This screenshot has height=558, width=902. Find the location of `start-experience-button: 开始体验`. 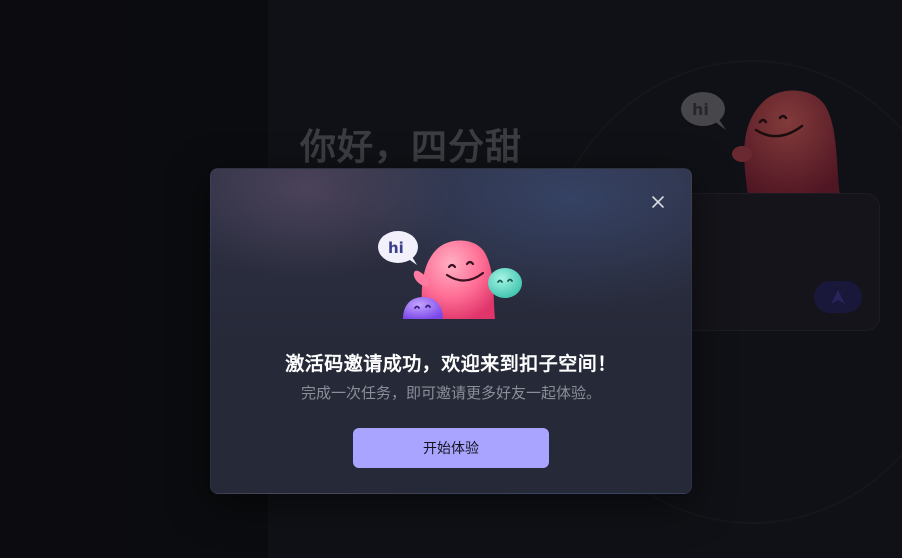

start-experience-button: 开始体验 is located at coordinates (451, 448).